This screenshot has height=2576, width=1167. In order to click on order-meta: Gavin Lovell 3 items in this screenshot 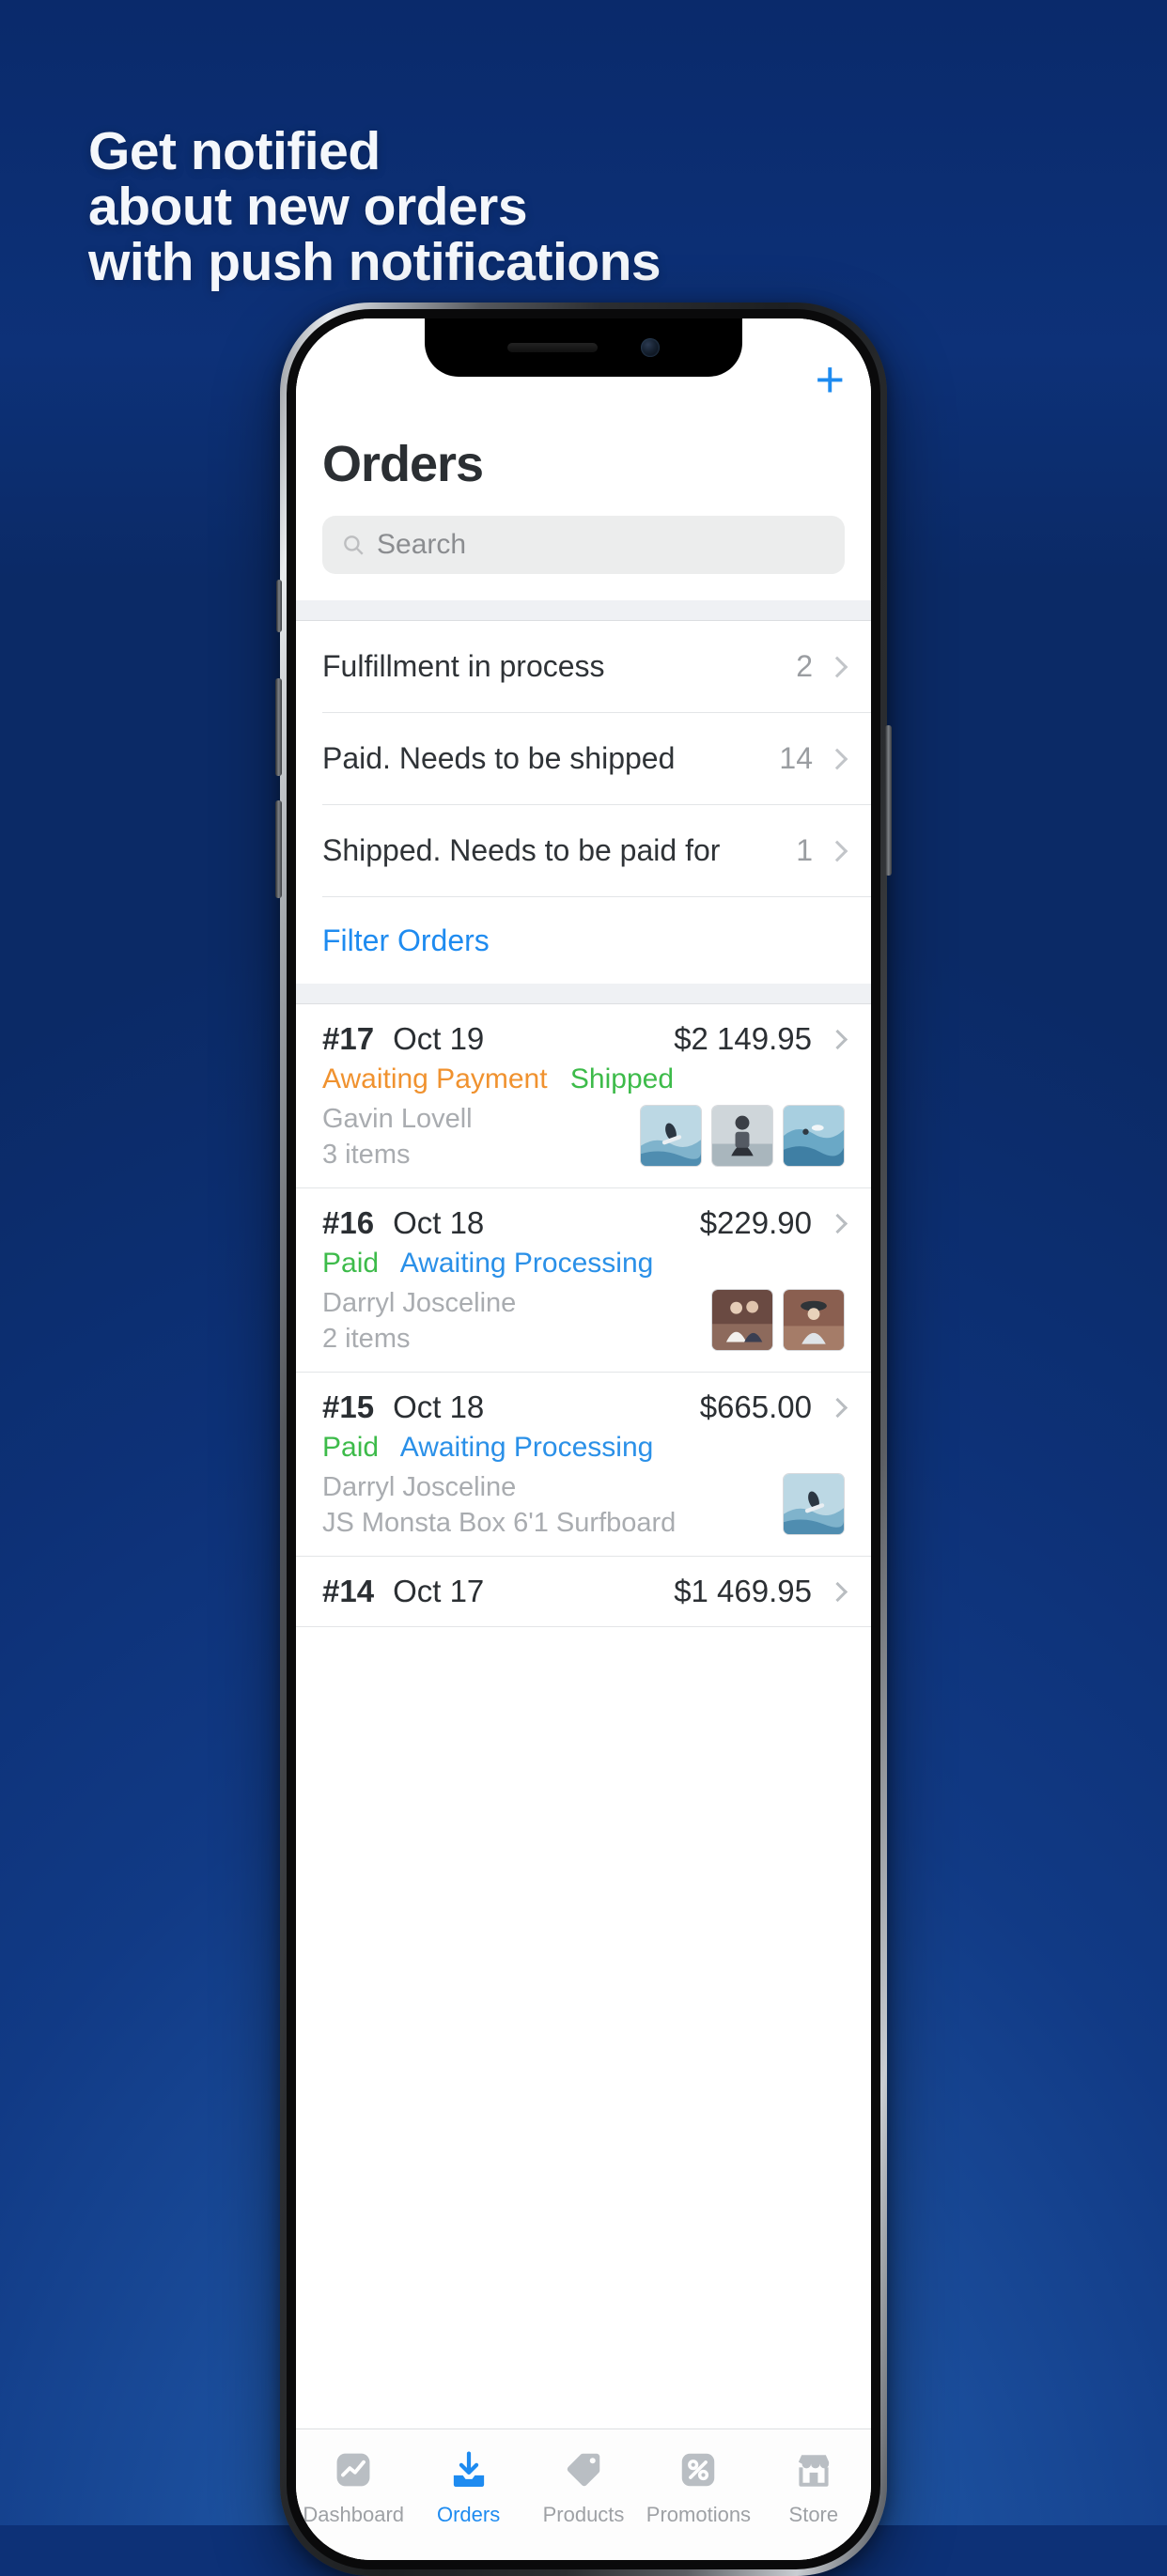, I will do `click(473, 1136)`.